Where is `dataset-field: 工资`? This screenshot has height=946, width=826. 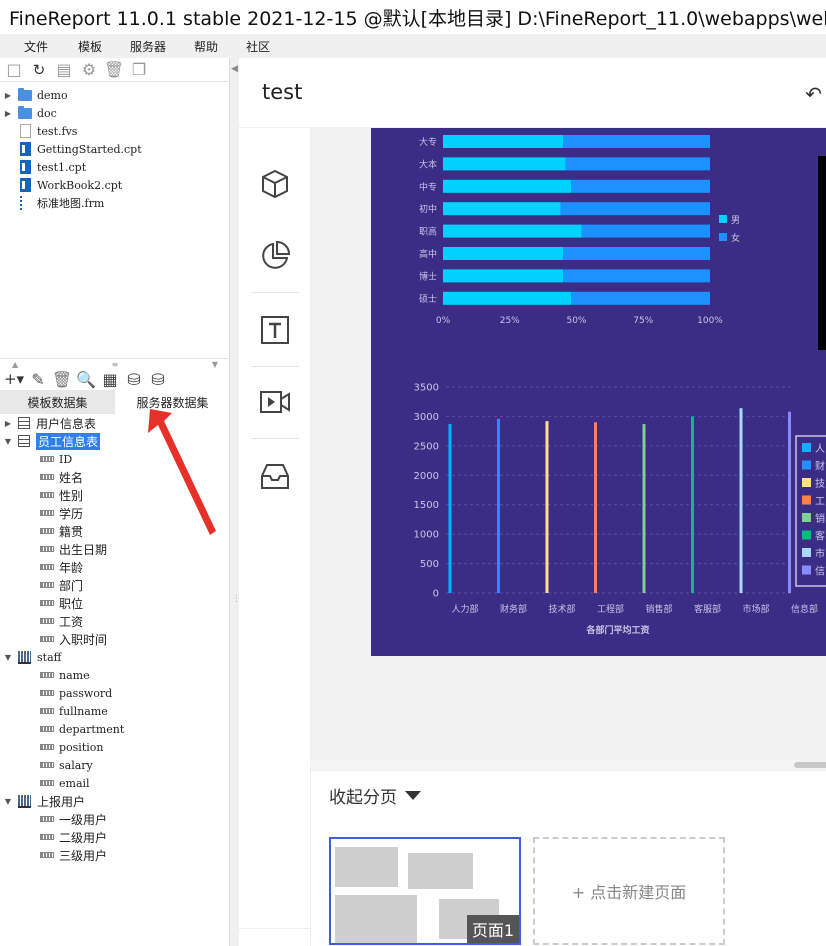
dataset-field: 工资 is located at coordinates (115, 621).